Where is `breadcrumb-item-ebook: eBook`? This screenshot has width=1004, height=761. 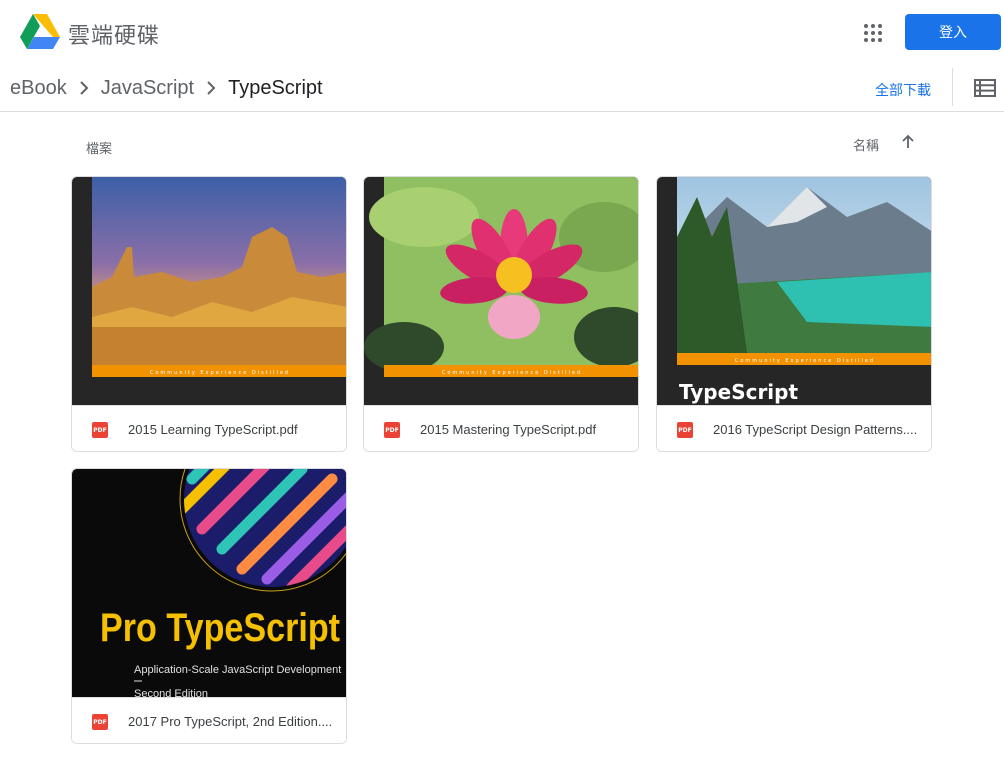 breadcrumb-item-ebook: eBook is located at coordinates (38, 88).